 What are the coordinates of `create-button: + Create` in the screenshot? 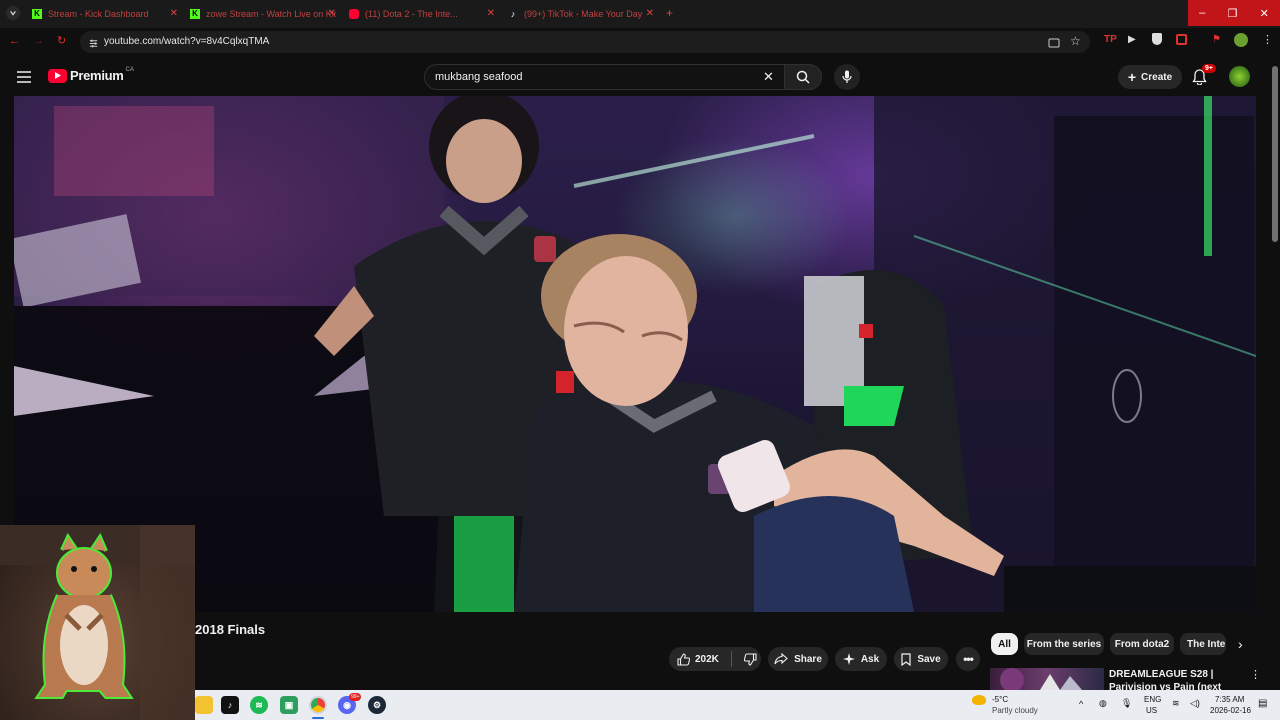 It's located at (1150, 77).